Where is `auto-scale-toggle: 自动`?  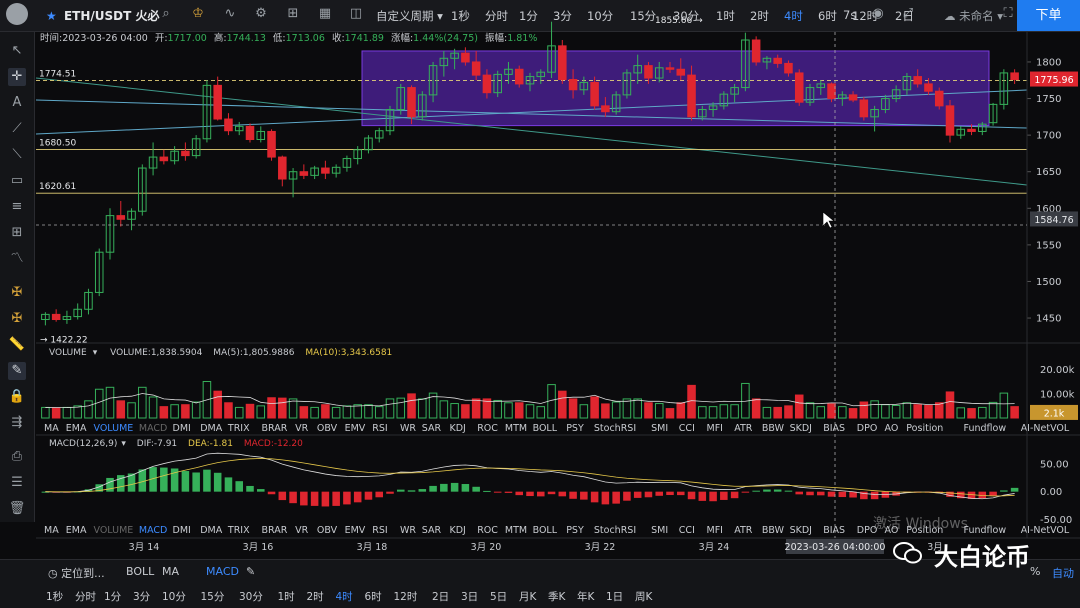
auto-scale-toggle: 自动 is located at coordinates (1063, 573).